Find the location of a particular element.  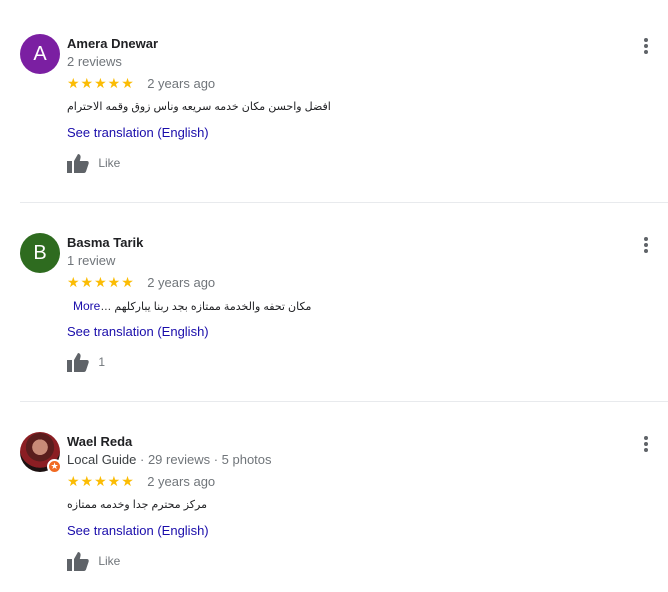

avatar: A is located at coordinates (40, 54).